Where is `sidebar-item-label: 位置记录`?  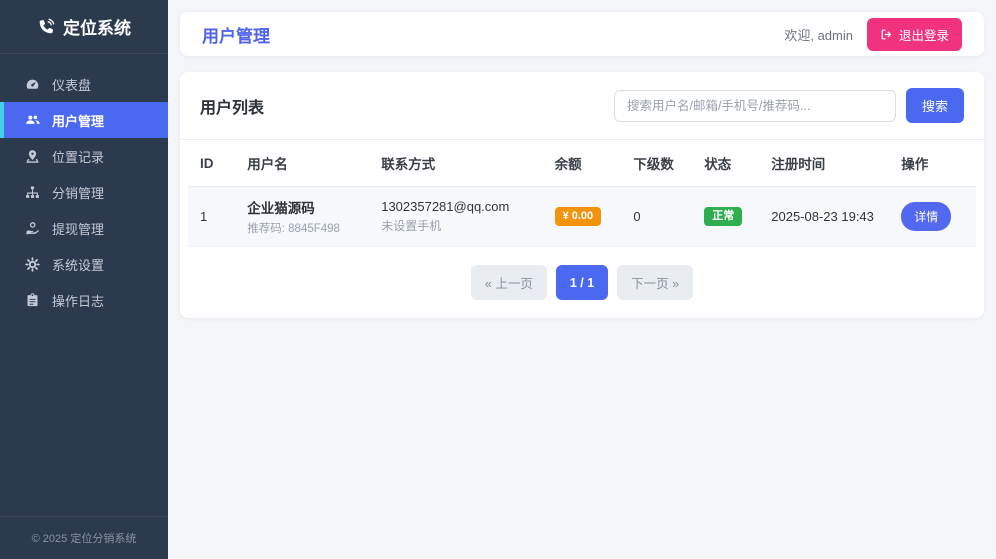 sidebar-item-label: 位置记录 is located at coordinates (78, 157).